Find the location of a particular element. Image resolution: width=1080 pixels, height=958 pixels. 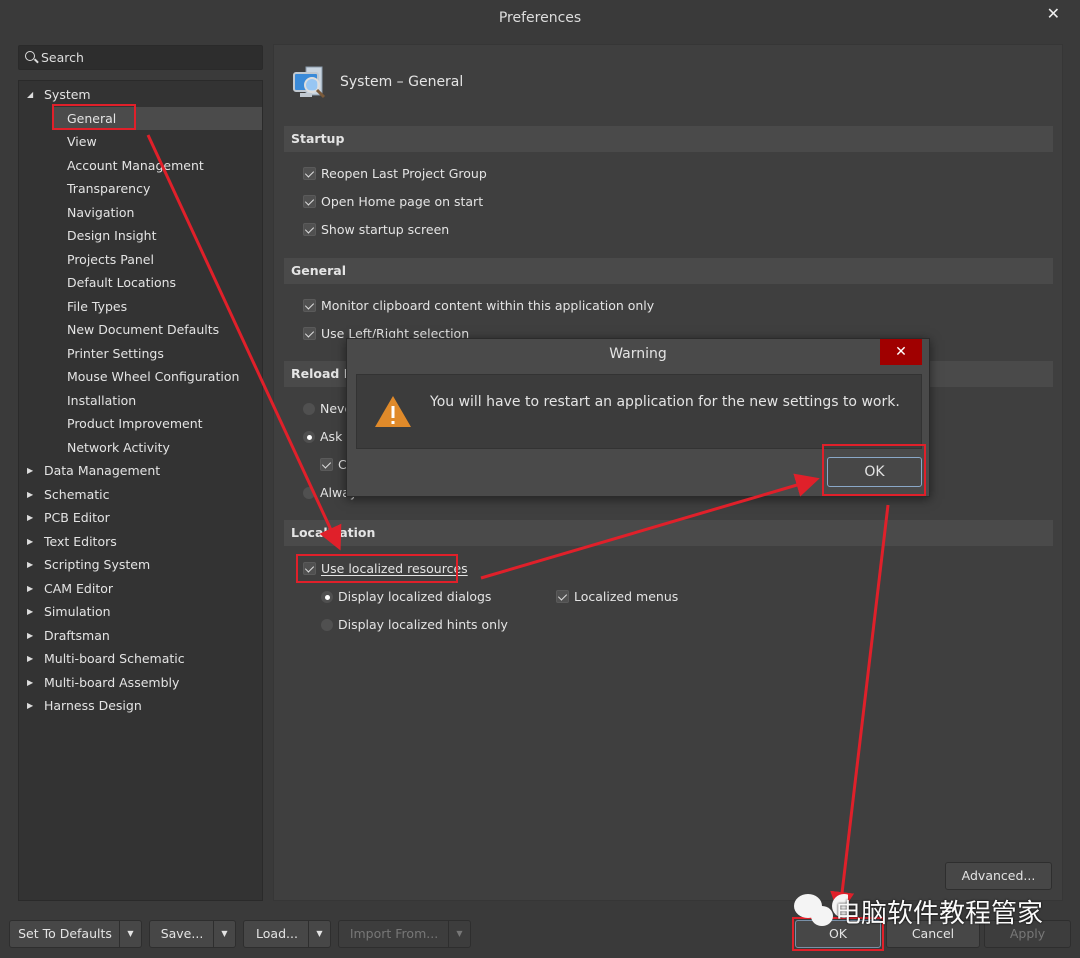

tree-item-network-activity: Network Activity is located at coordinates (140, 447).